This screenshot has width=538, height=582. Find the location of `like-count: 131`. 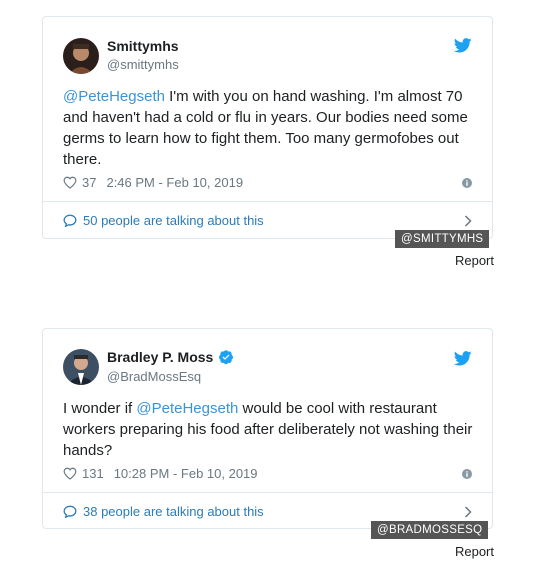

like-count: 131 is located at coordinates (93, 473).